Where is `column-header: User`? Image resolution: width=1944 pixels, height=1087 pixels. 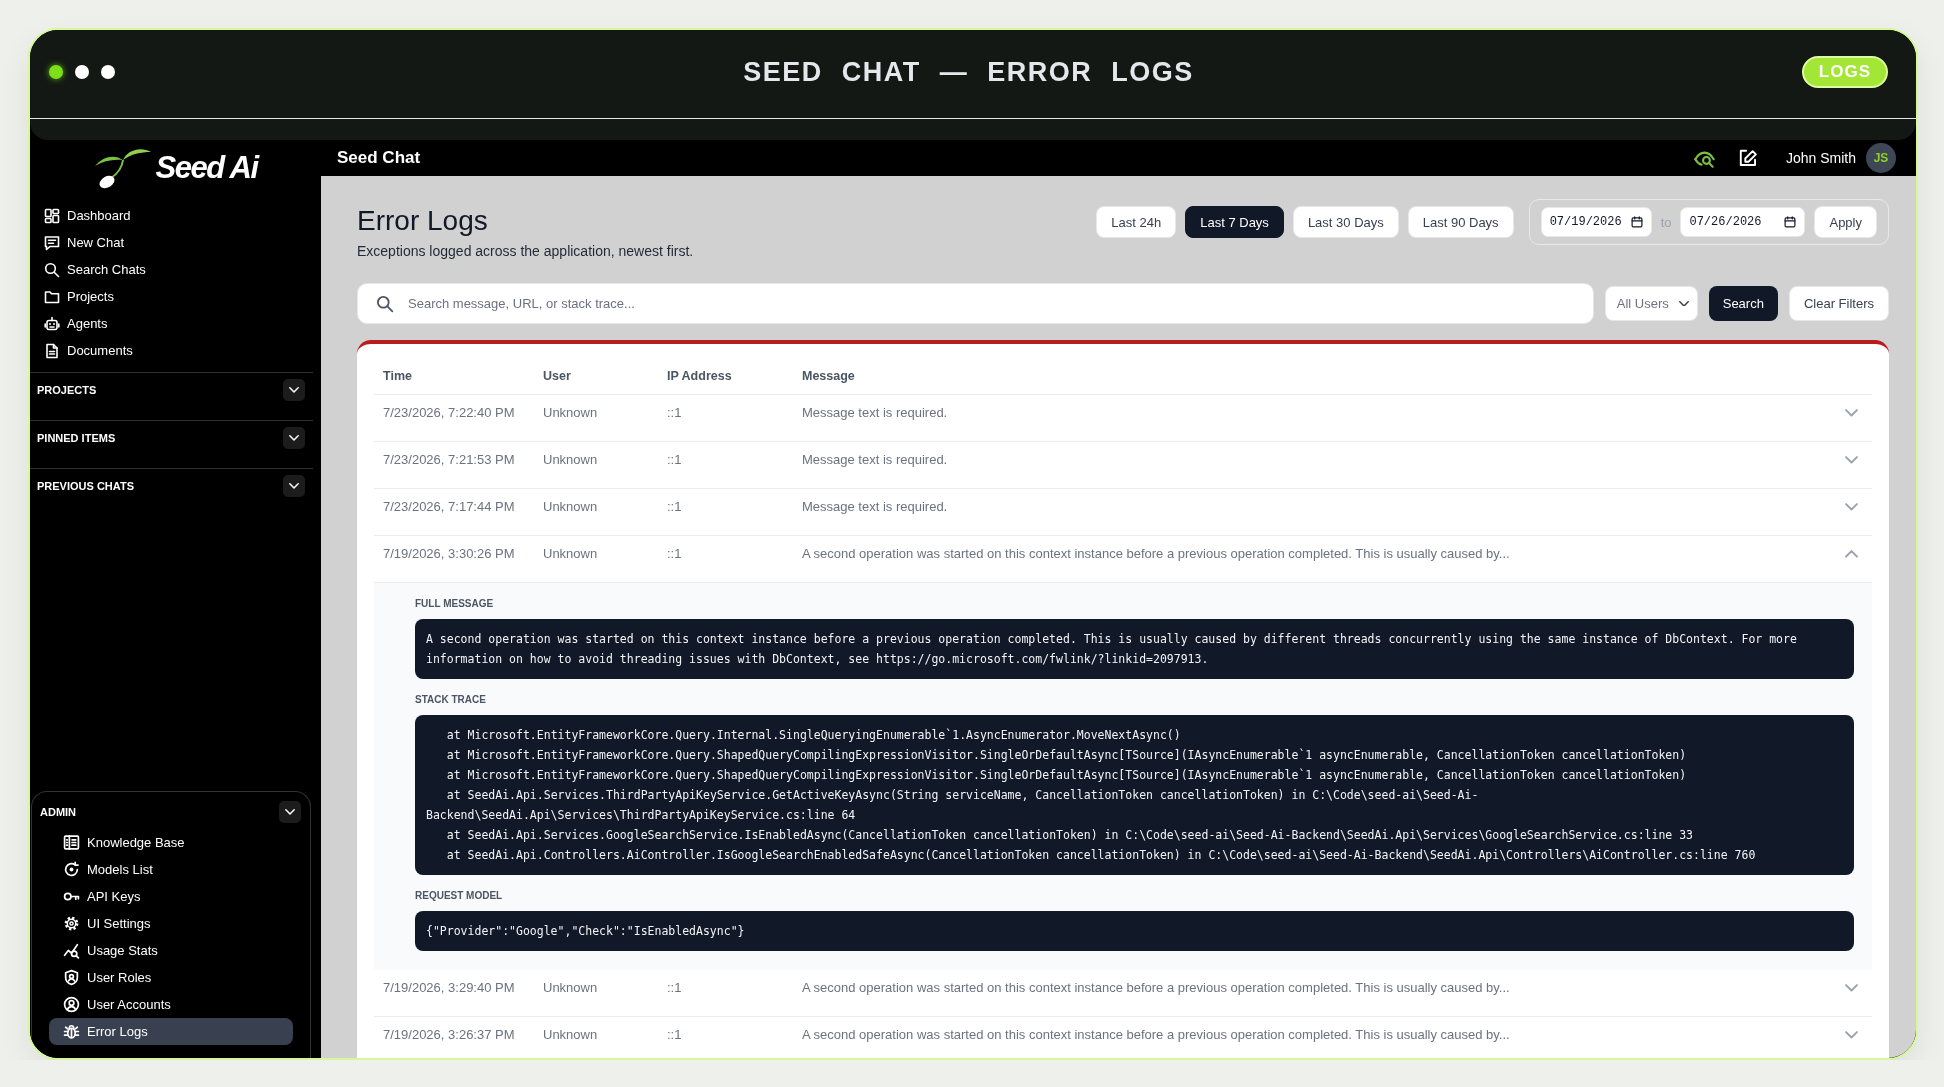
column-header: User is located at coordinates (556, 376).